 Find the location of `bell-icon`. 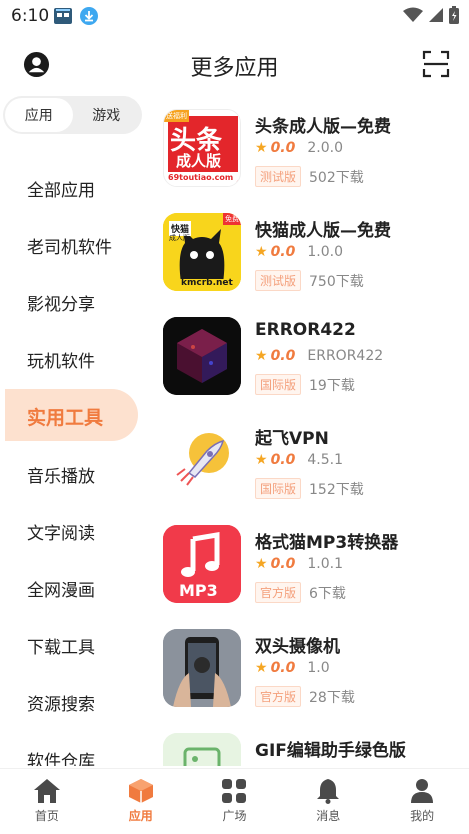

bell-icon is located at coordinates (328, 791).